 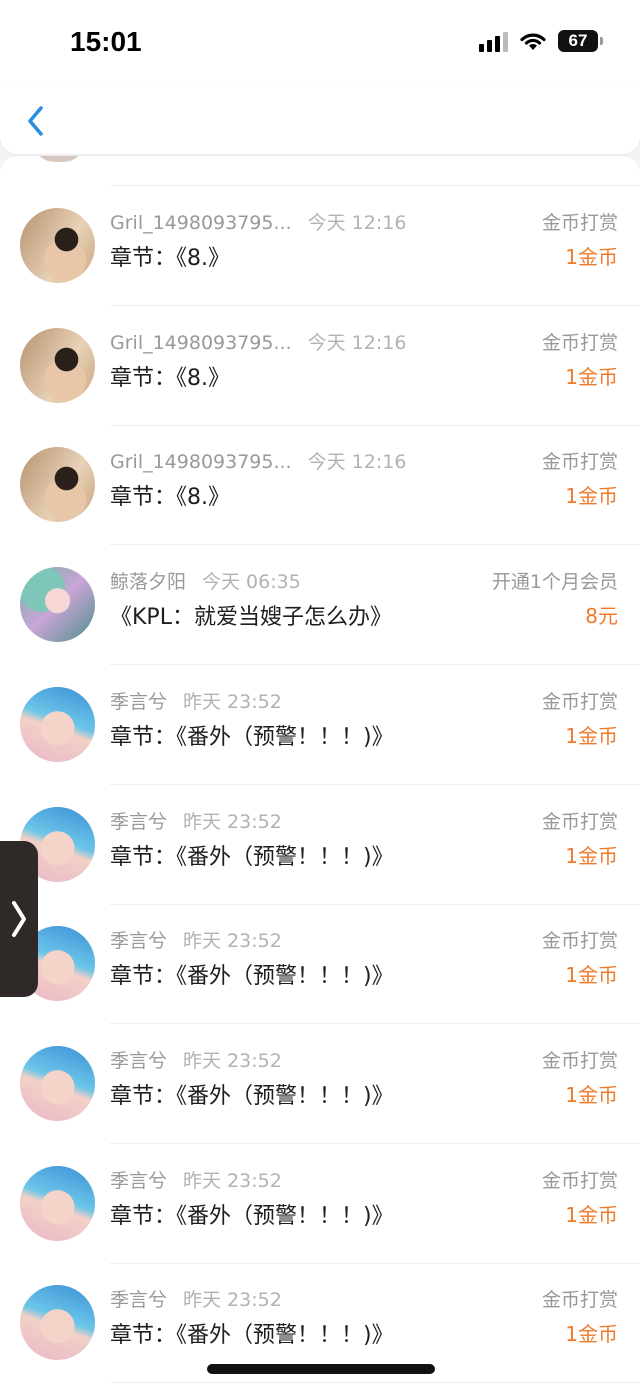 I want to click on chevron-left-icon, so click(x=37, y=121).